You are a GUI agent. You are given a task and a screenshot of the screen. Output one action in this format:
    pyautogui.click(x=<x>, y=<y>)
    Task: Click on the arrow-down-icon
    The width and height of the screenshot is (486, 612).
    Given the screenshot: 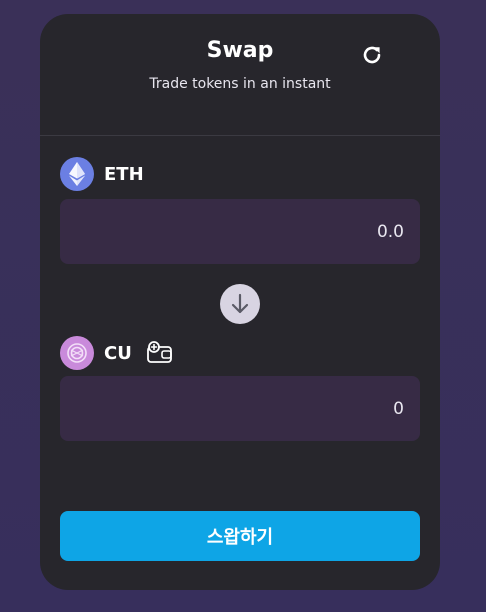 What is the action you would take?
    pyautogui.click(x=240, y=303)
    